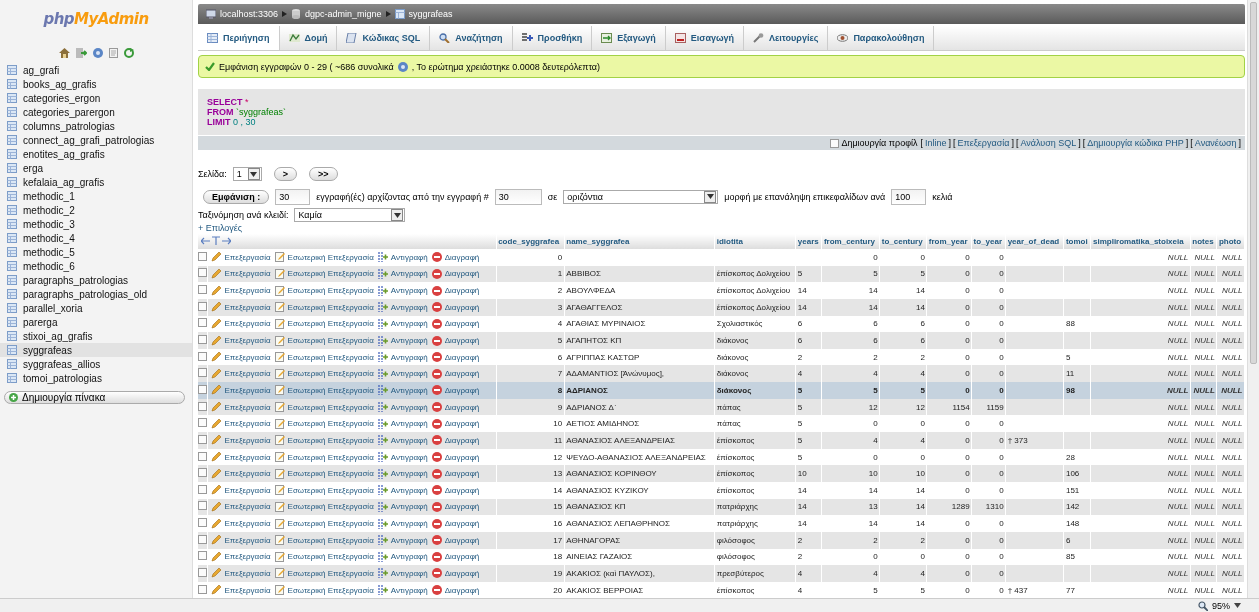 This screenshot has width=1259, height=612. Describe the element at coordinates (285, 174) in the screenshot. I see `page-nav-button: >` at that location.